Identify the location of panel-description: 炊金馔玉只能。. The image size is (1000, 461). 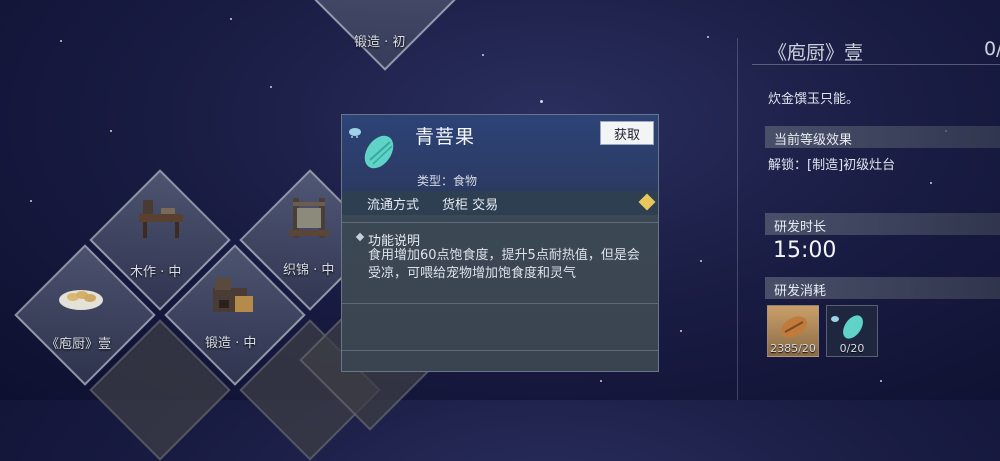
(814, 99).